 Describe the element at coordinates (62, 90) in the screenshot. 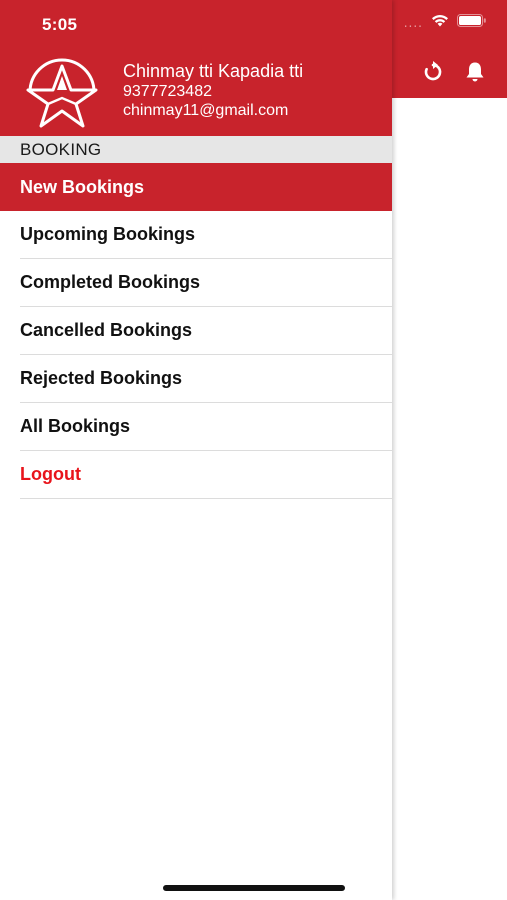

I see `app-logo` at that location.